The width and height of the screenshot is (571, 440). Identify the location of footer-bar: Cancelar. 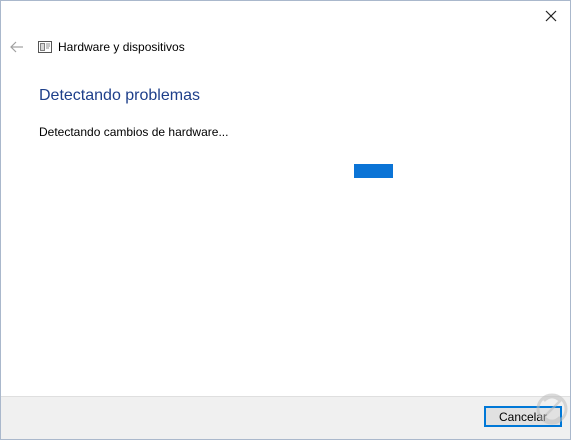
(285, 417).